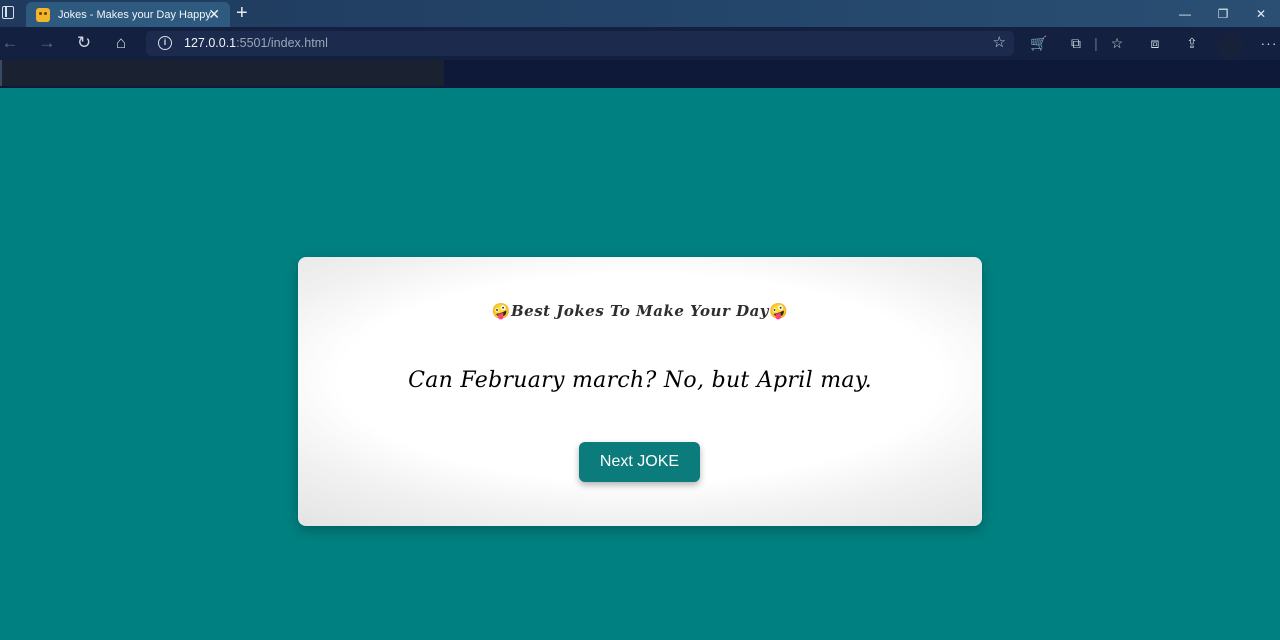 This screenshot has height=640, width=1280. Describe the element at coordinates (1192, 43) in the screenshot. I see `share-icon: ⇪` at that location.